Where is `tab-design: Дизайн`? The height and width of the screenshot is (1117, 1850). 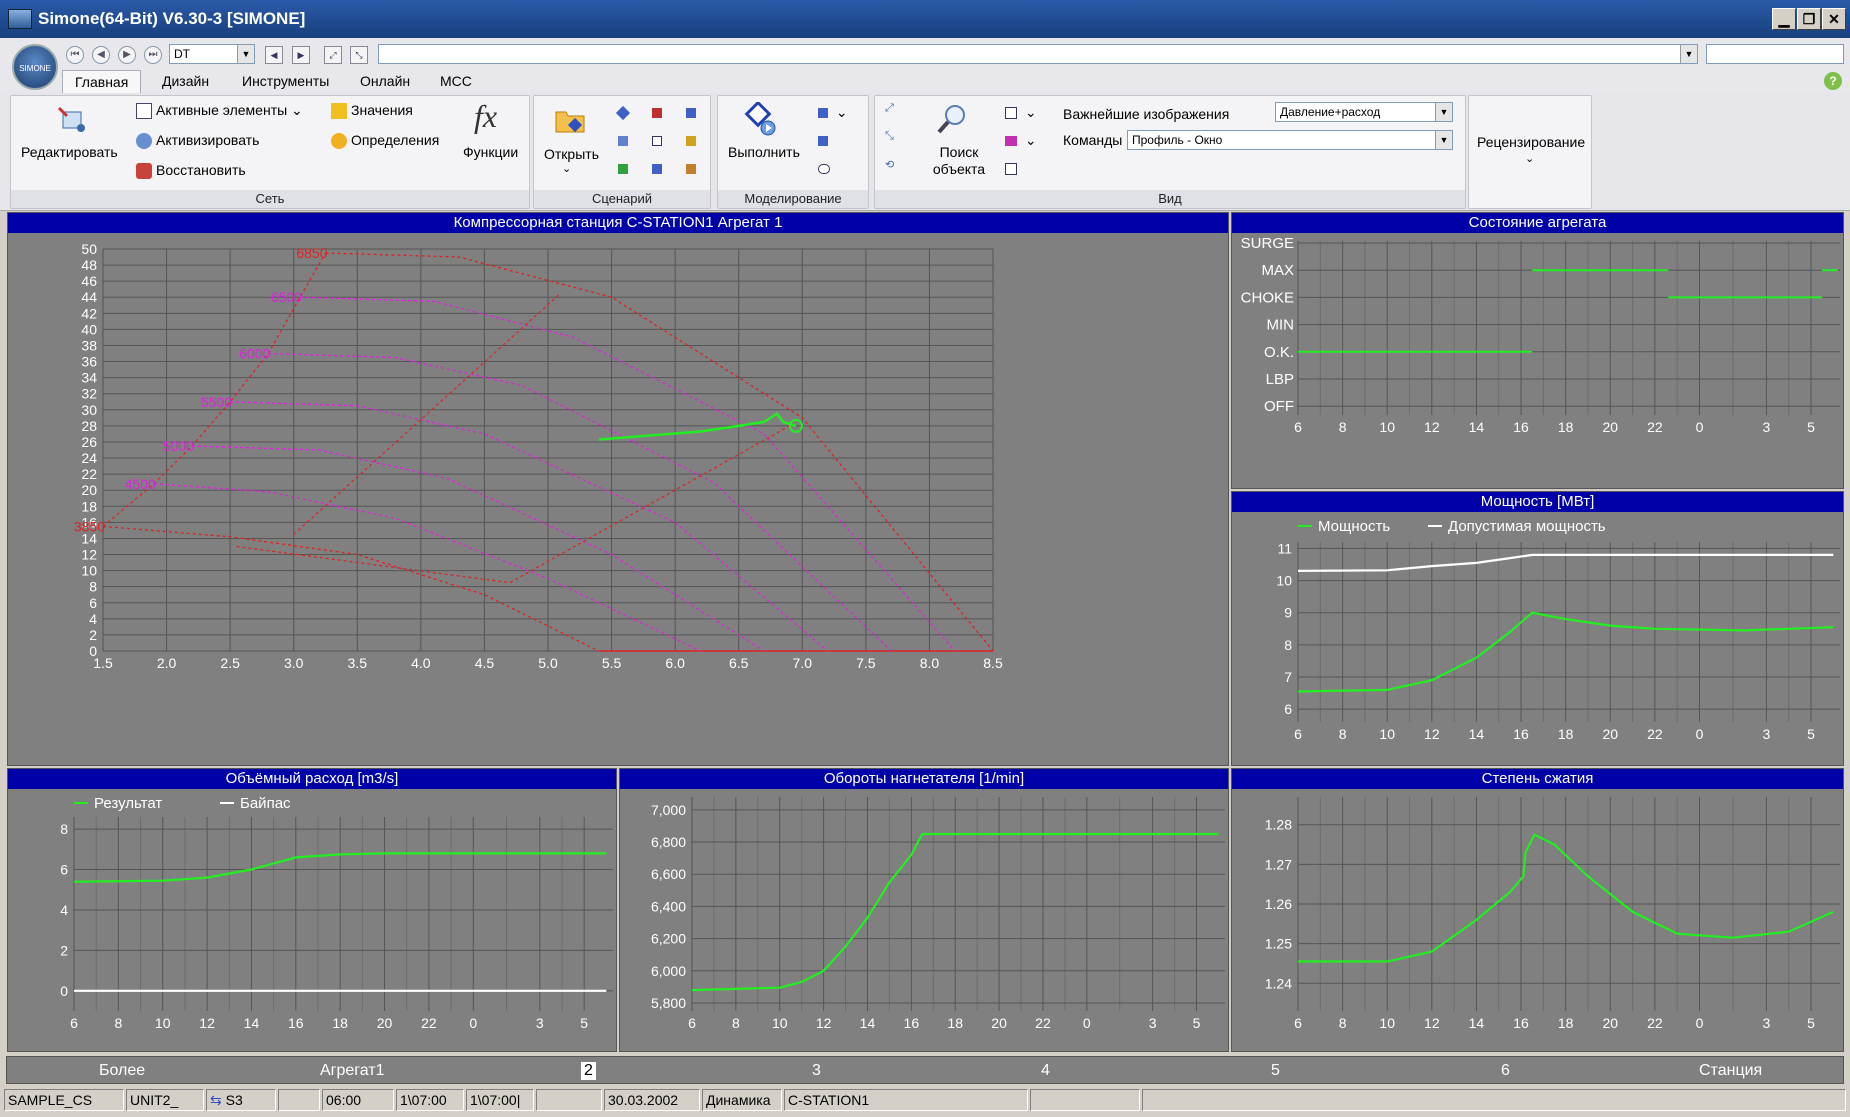 tab-design: Дизайн is located at coordinates (185, 81).